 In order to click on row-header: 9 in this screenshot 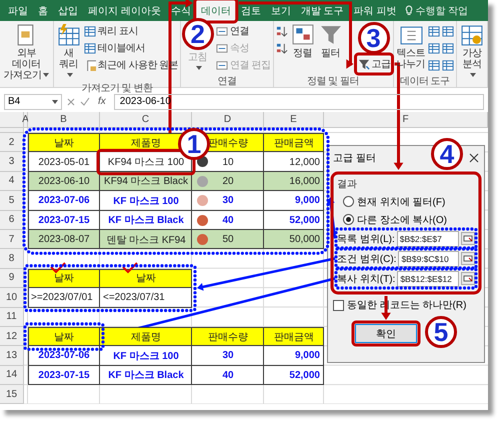, I will do `click(12, 278)`.